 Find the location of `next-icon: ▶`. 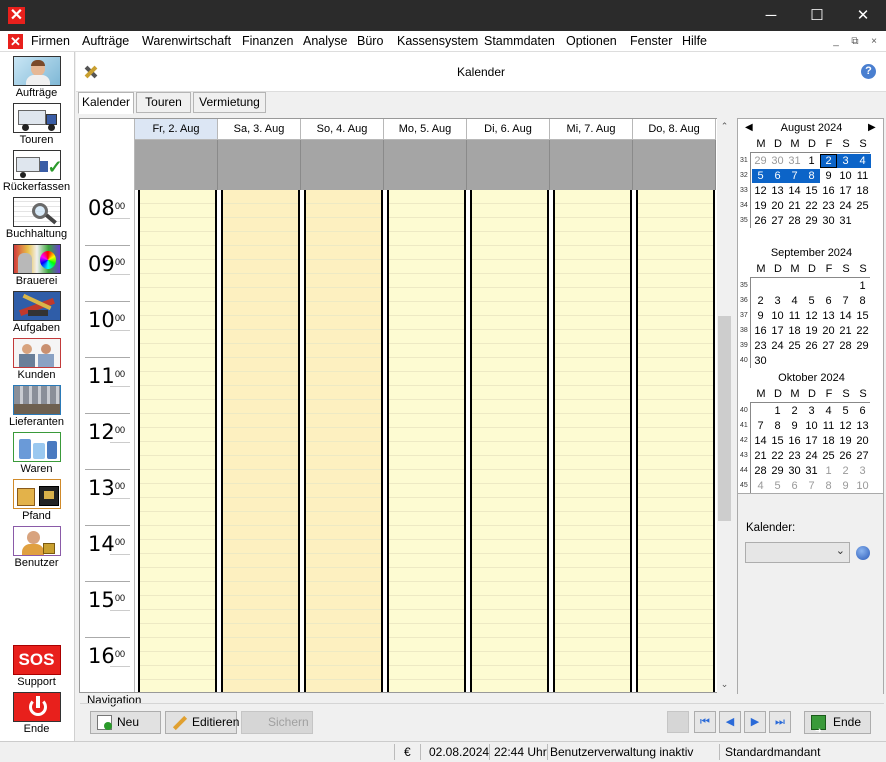

next-icon: ▶ is located at coordinates (755, 722).